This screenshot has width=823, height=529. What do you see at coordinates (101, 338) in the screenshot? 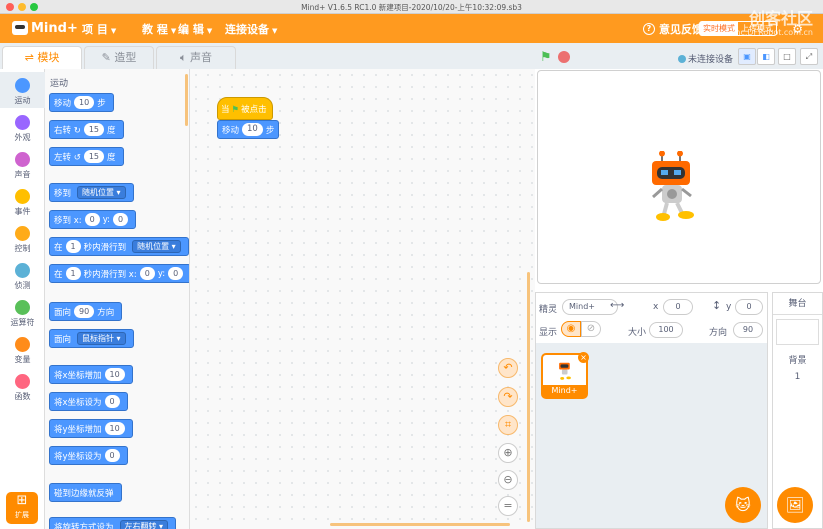
I see `block-dropdown: 鼠标指针 ▾` at bounding box center [101, 338].